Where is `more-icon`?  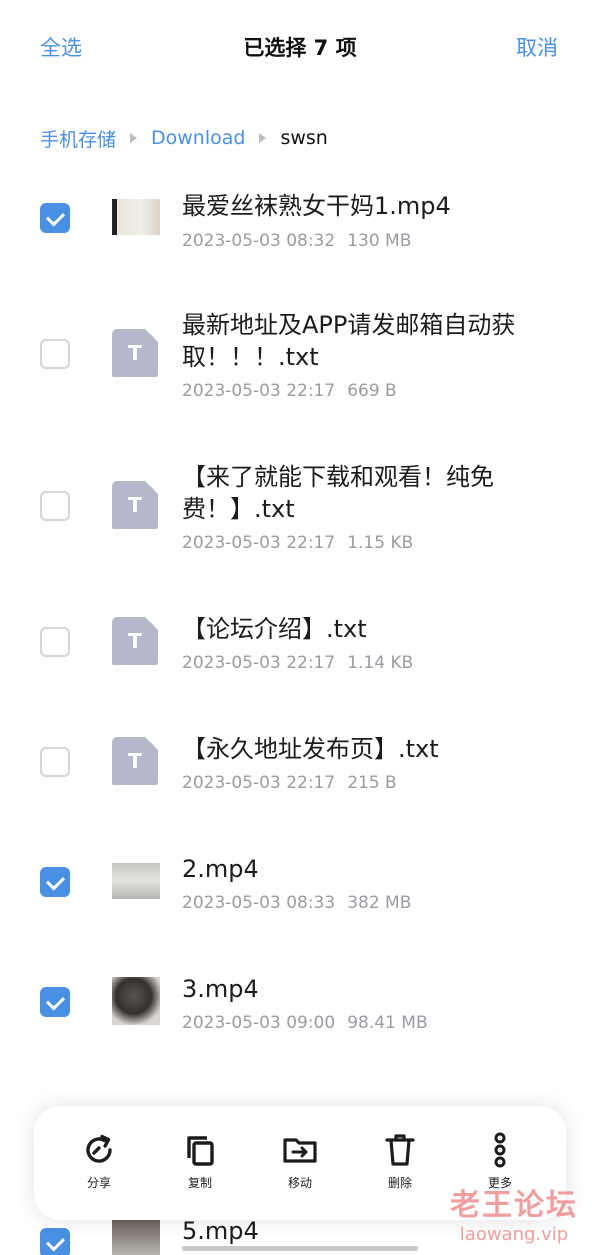
more-icon is located at coordinates (500, 1150).